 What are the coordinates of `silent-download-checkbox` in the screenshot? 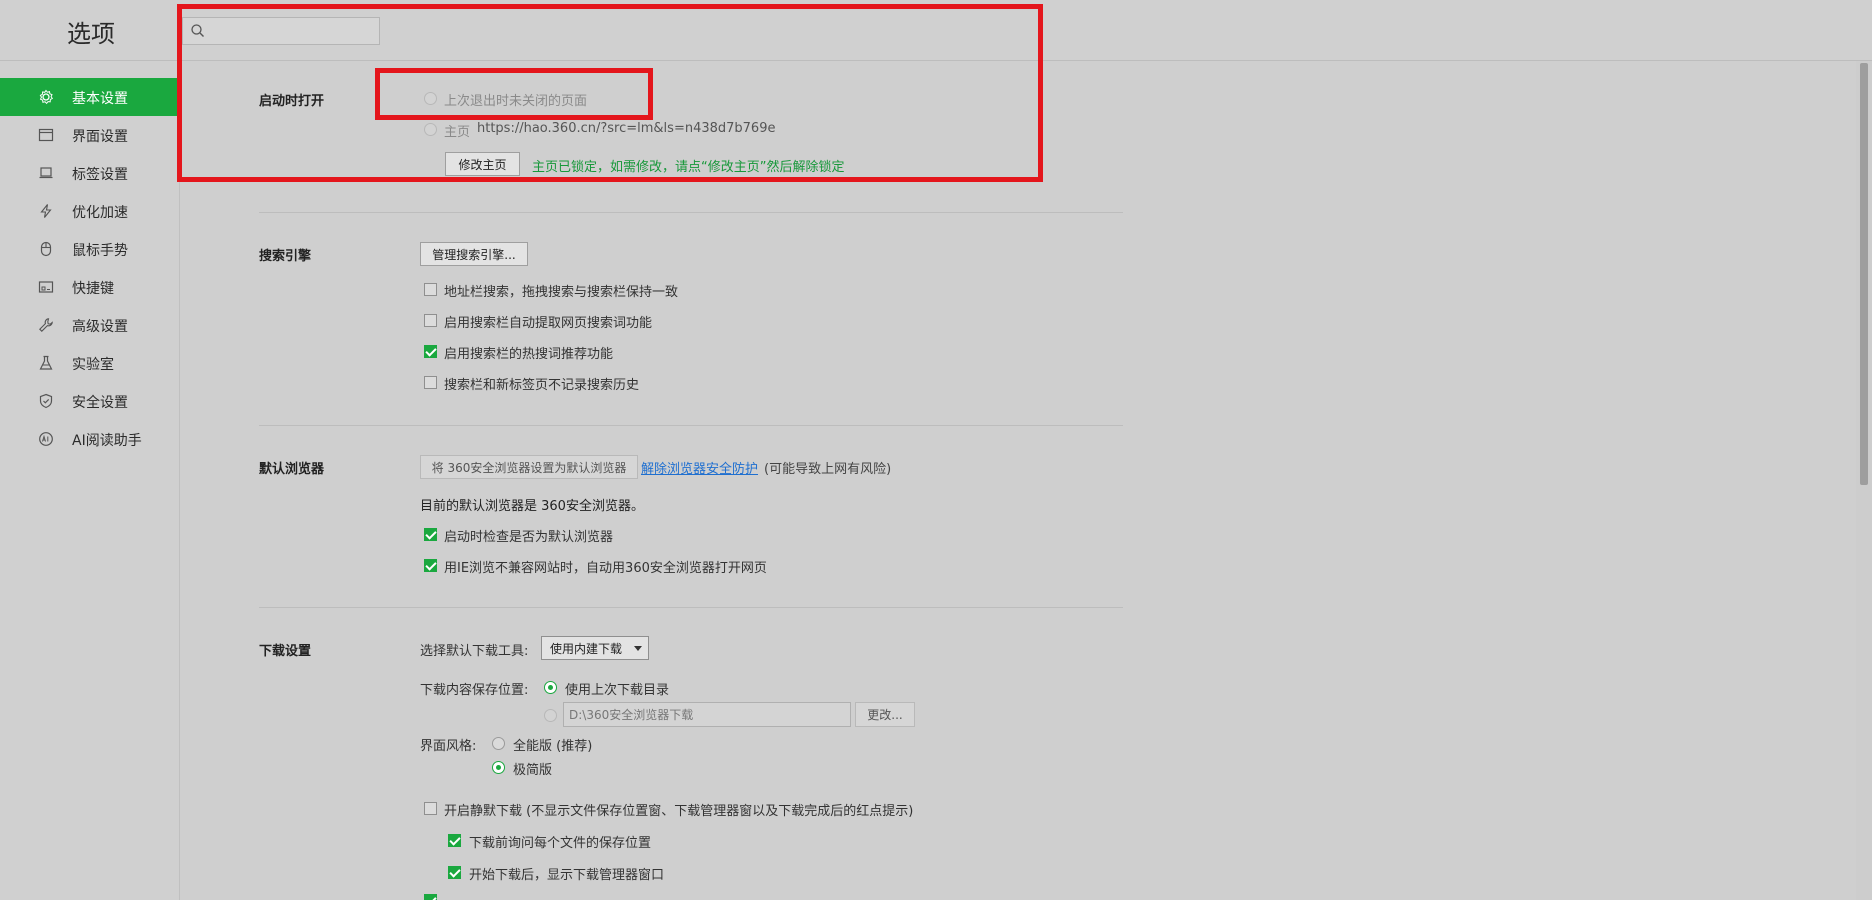 It's located at (430, 808).